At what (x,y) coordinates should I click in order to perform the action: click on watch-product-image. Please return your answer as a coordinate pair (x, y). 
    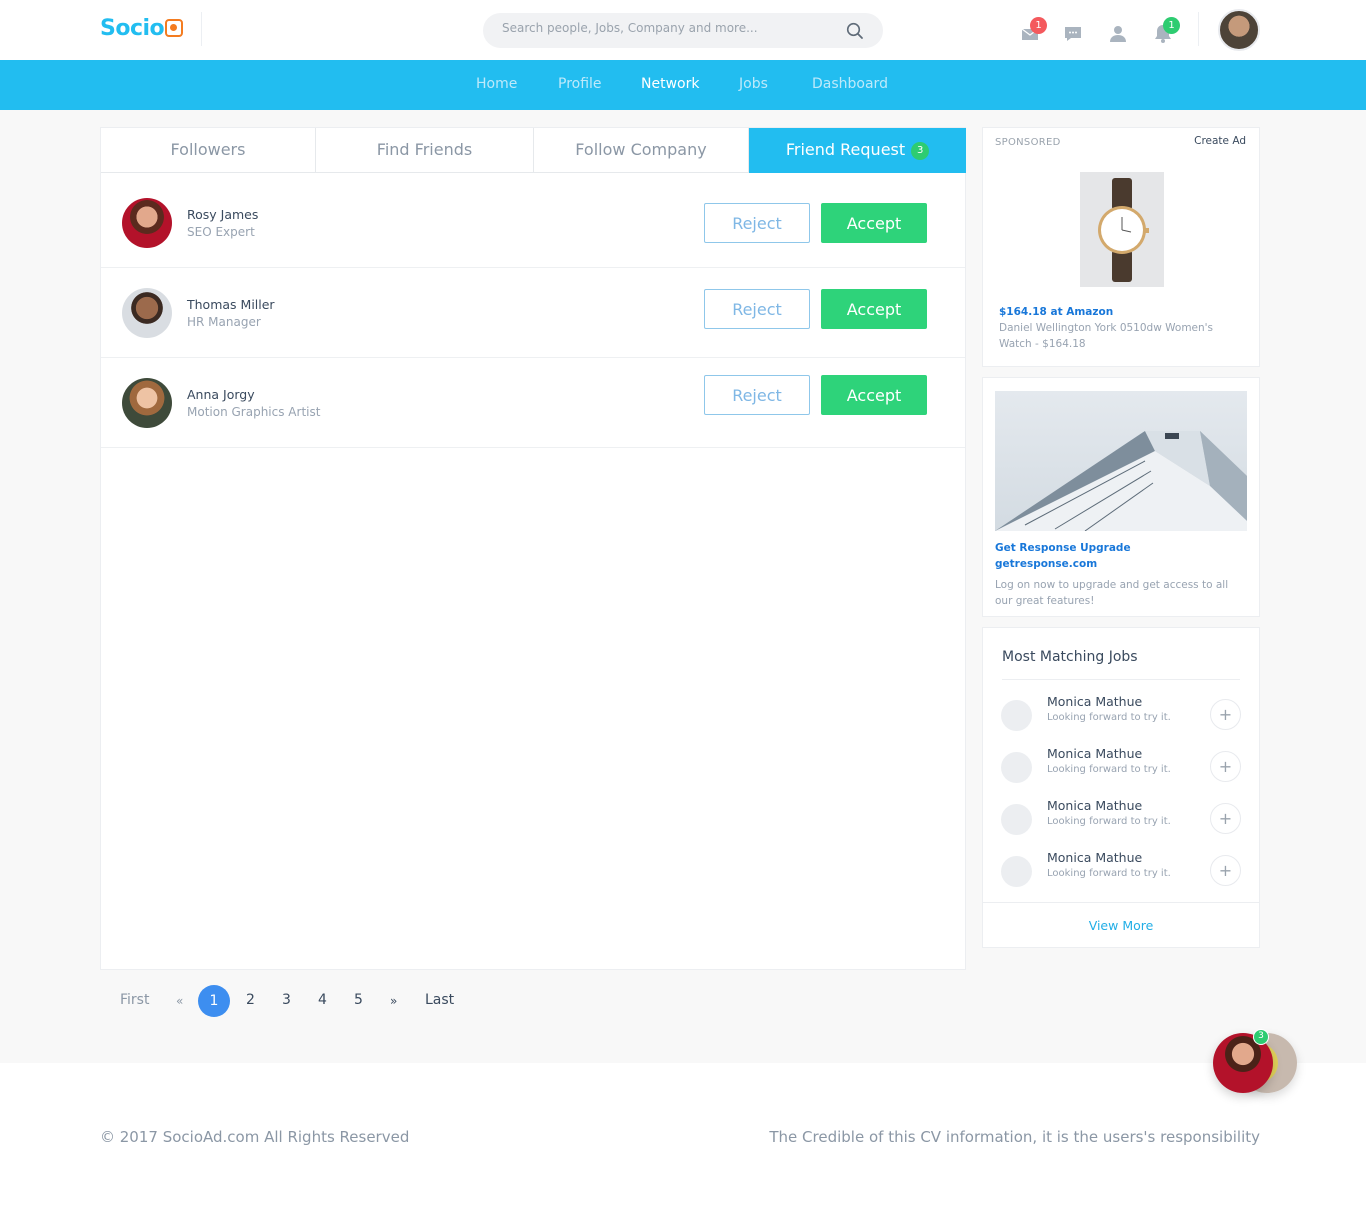
    Looking at the image, I should click on (1122, 229).